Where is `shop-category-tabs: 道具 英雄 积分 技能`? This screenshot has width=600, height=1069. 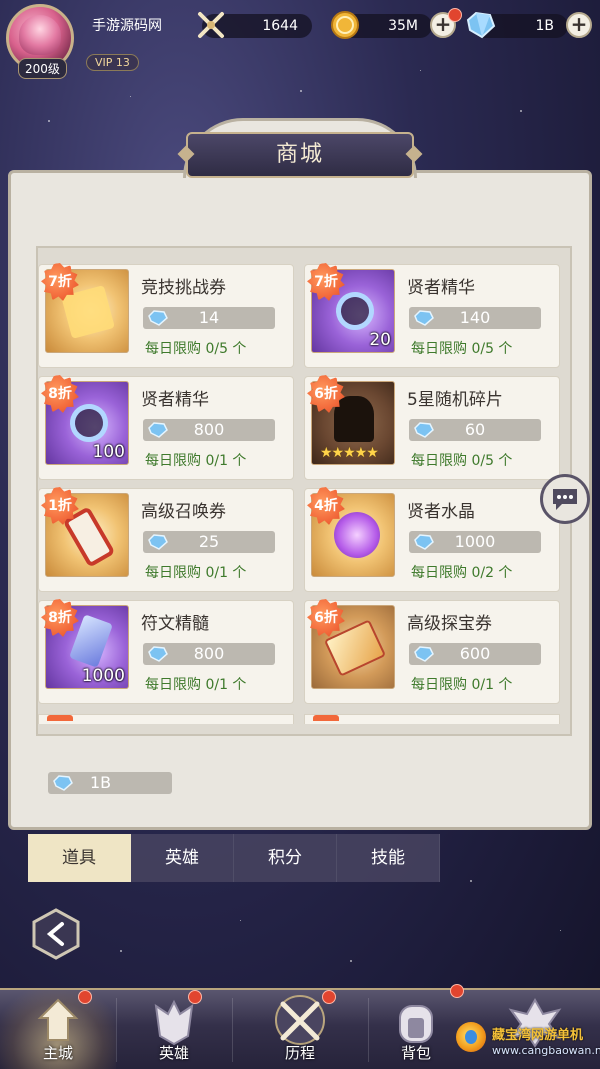 shop-category-tabs: 道具 英雄 积分 技能 is located at coordinates (234, 858).